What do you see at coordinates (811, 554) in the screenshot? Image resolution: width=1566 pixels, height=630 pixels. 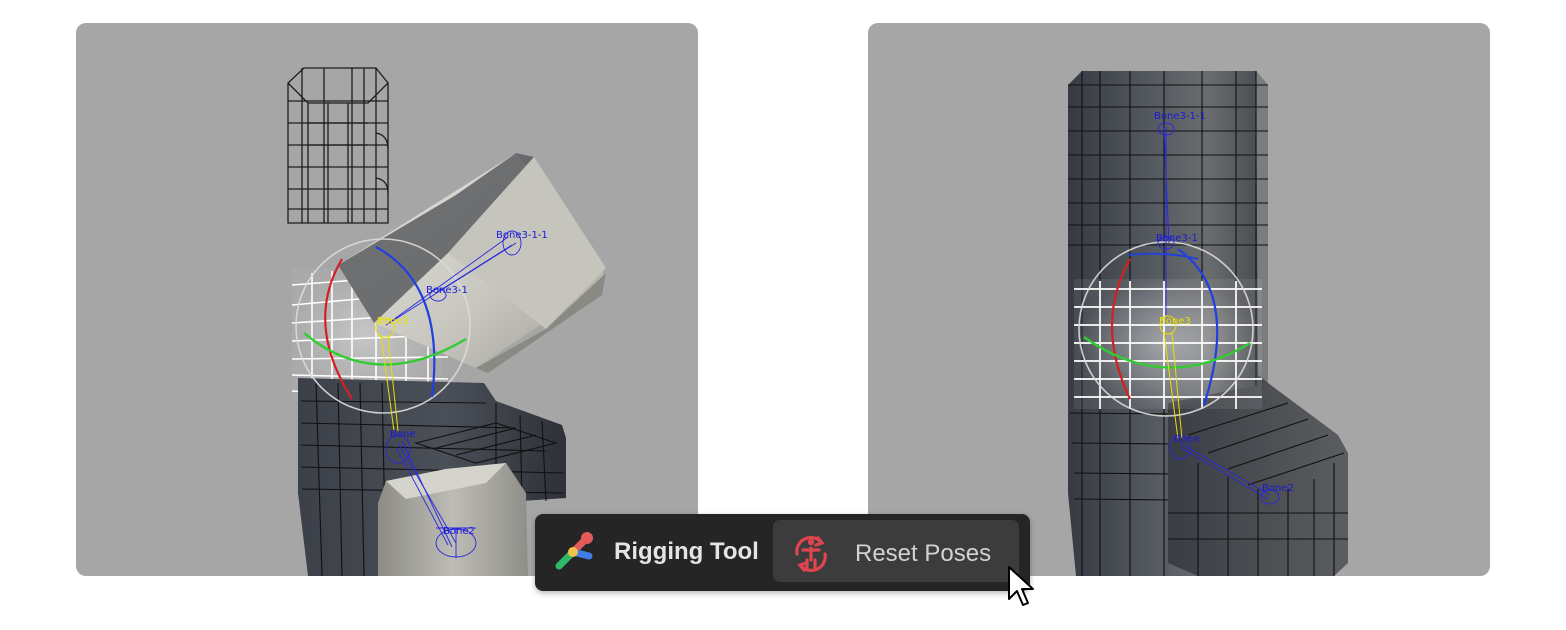 I see `reset-pose-figure-icon` at bounding box center [811, 554].